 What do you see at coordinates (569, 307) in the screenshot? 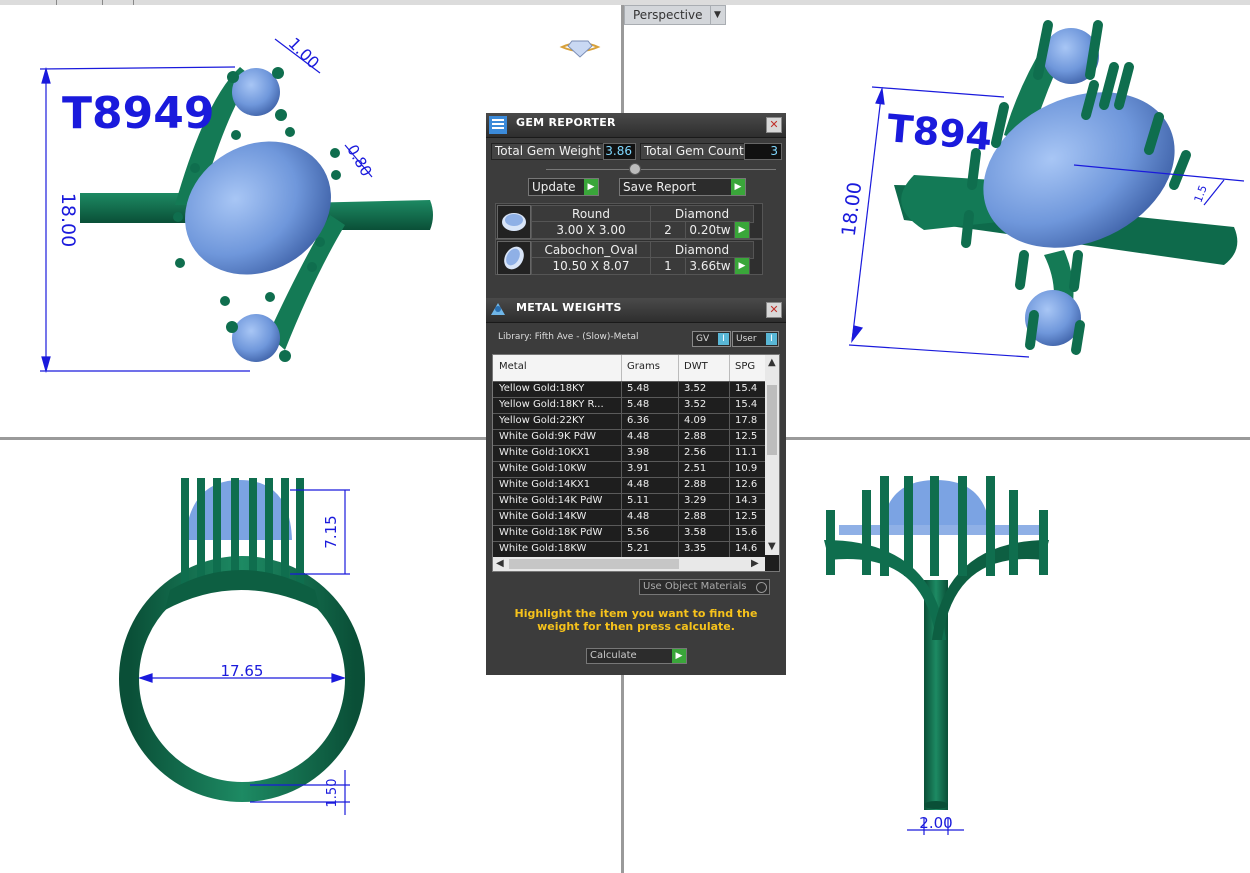
I see `metal-weights-title: METAL WEIGHTS` at bounding box center [569, 307].